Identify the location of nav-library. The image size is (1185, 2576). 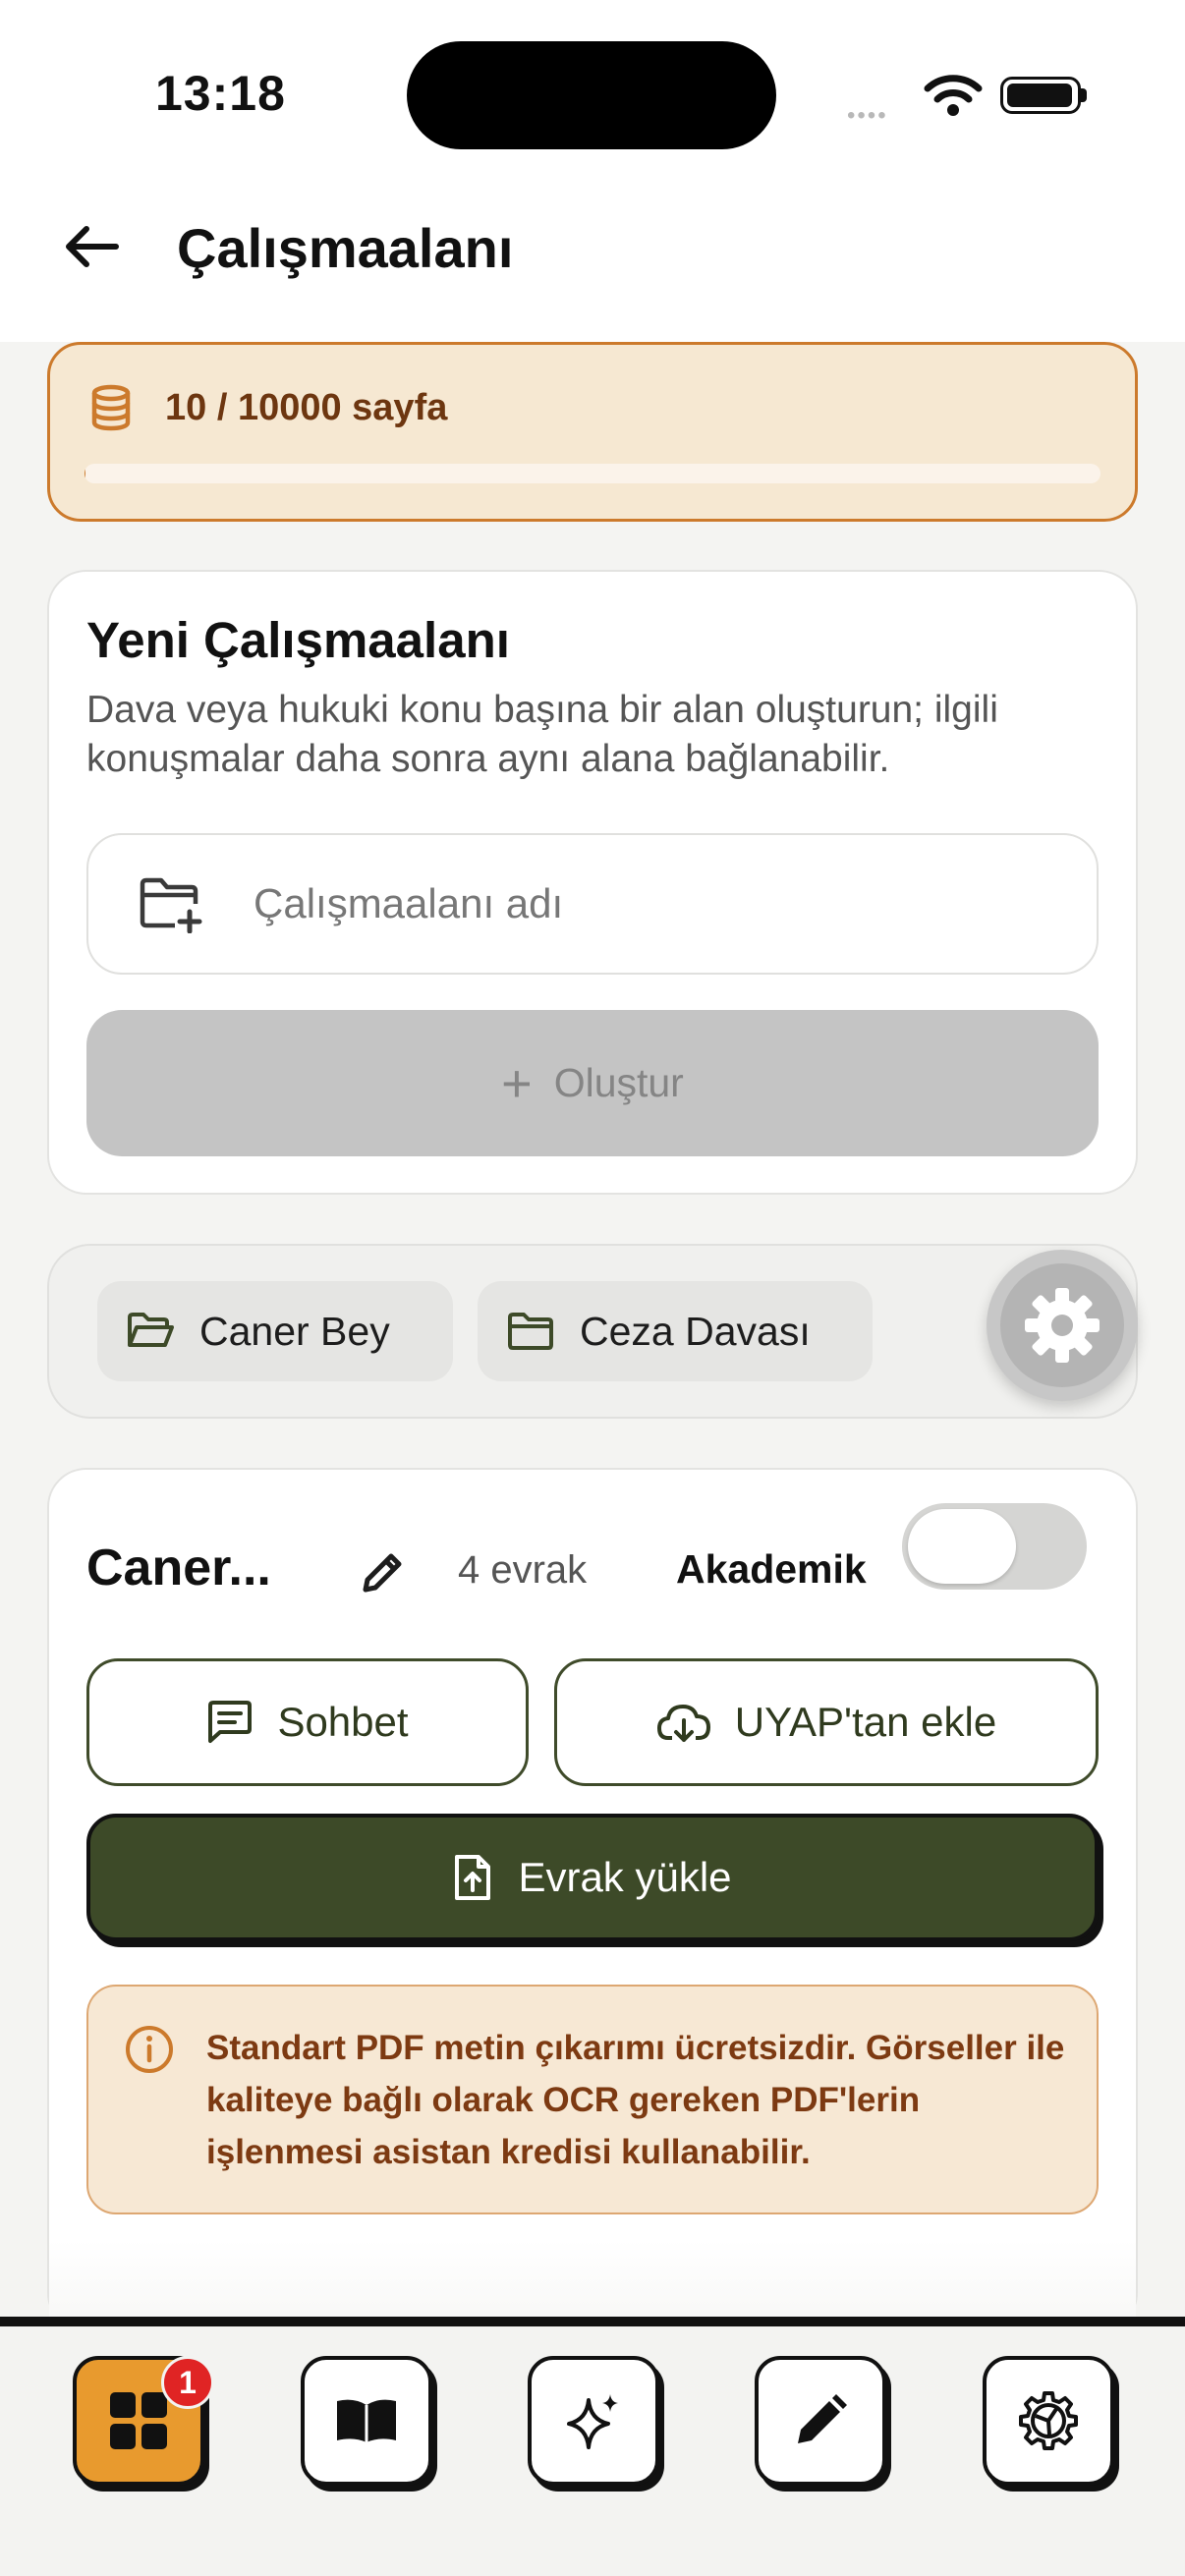
(367, 2421).